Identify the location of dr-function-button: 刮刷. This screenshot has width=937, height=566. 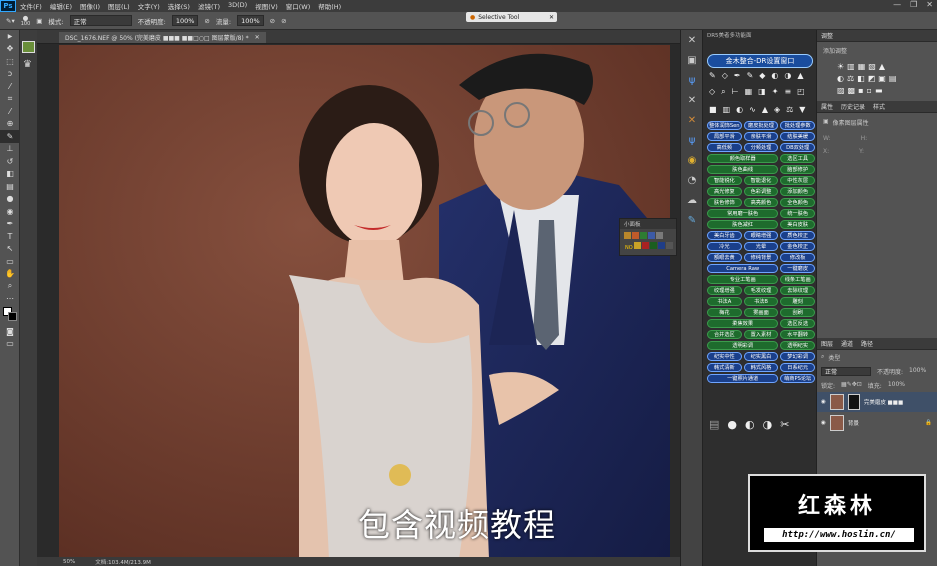
(797, 312).